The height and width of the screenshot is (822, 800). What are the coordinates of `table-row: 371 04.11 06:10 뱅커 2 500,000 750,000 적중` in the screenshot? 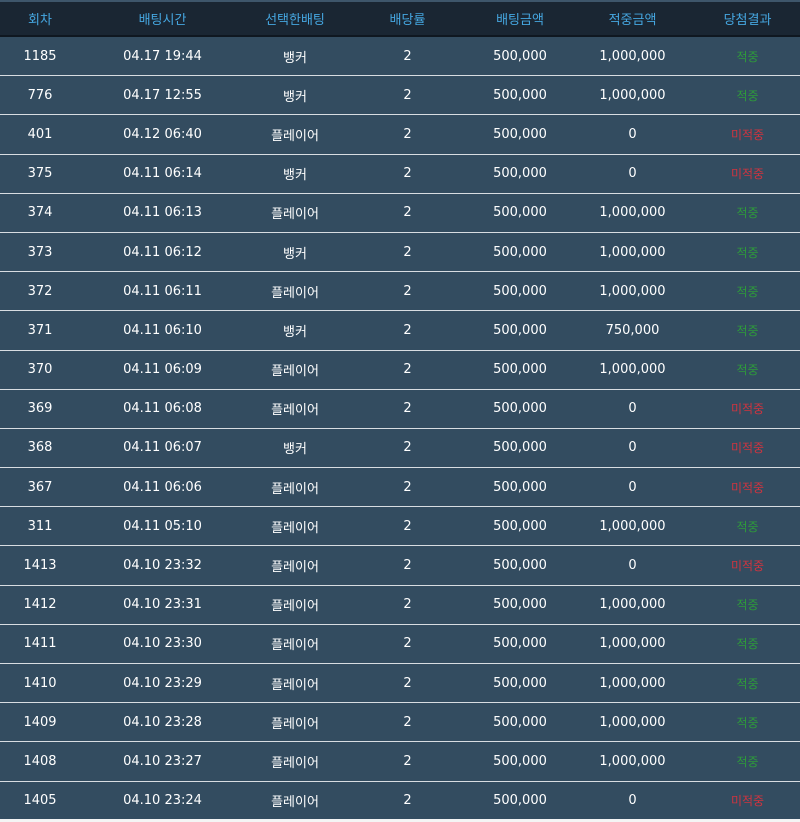 It's located at (400, 331).